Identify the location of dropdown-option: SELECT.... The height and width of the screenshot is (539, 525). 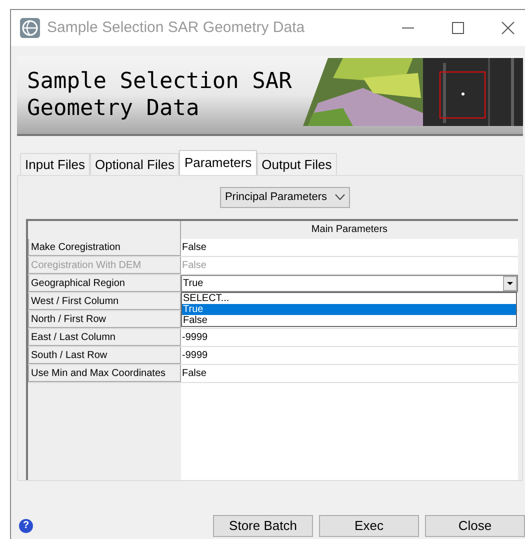
(349, 298).